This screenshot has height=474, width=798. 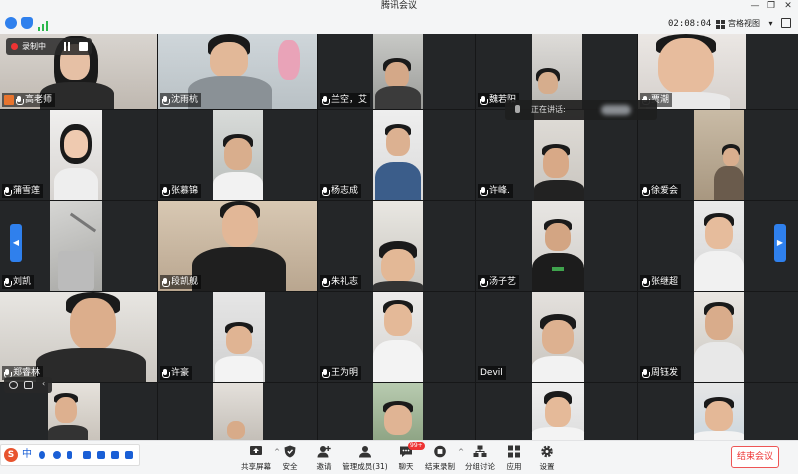 What do you see at coordinates (78, 155) in the screenshot?
I see `video-tile: 蒲雪莲` at bounding box center [78, 155].